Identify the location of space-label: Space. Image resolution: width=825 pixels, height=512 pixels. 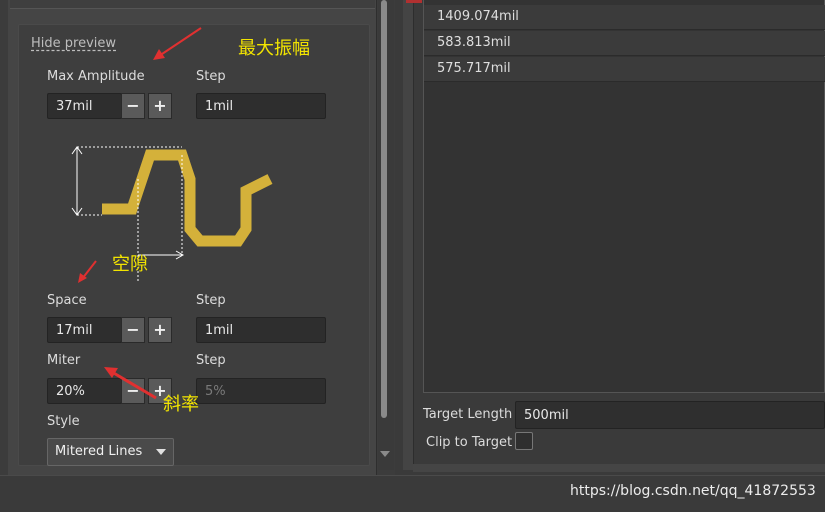
(67, 300).